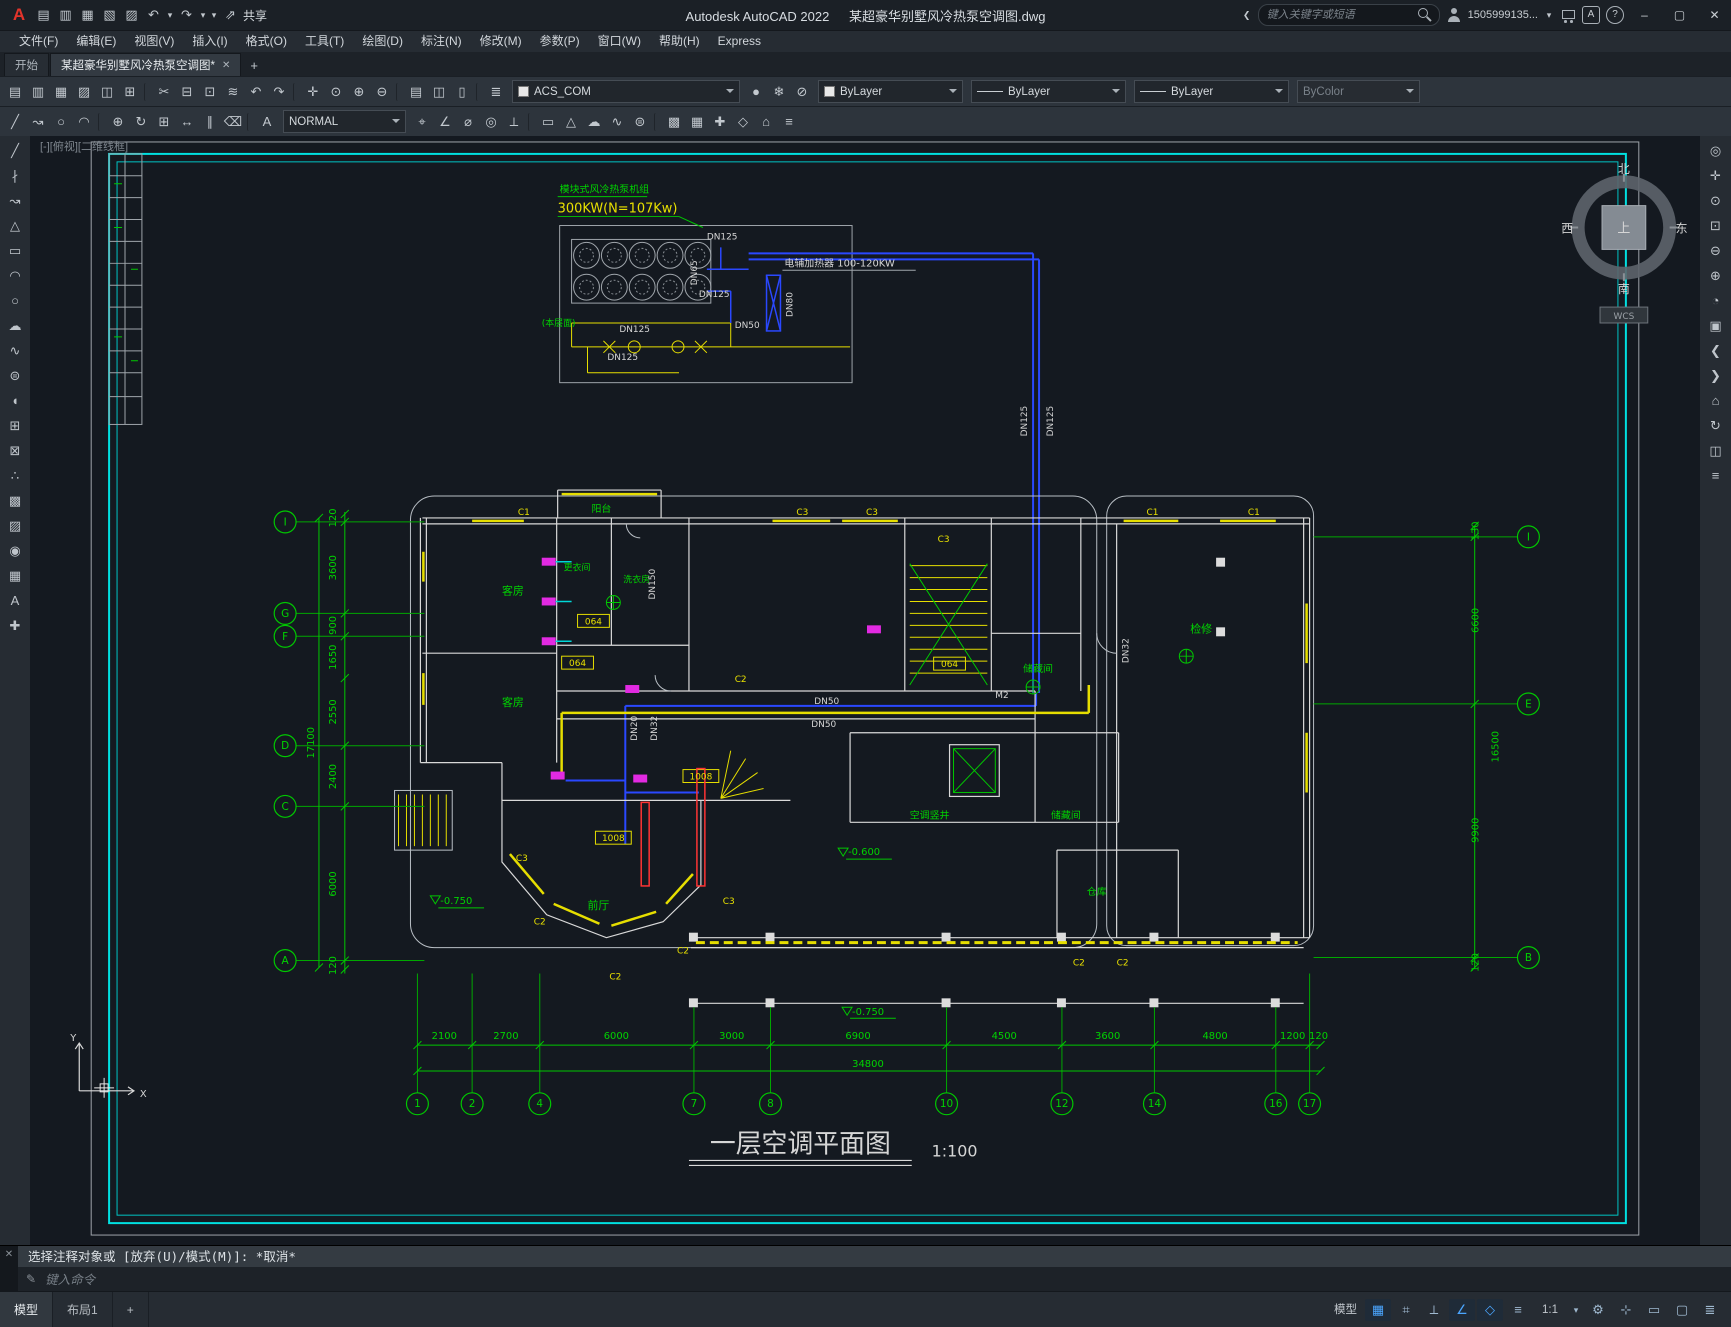 This screenshot has width=1731, height=1327. What do you see at coordinates (1716, 176) in the screenshot?
I see `pan-icon: ✛` at bounding box center [1716, 176].